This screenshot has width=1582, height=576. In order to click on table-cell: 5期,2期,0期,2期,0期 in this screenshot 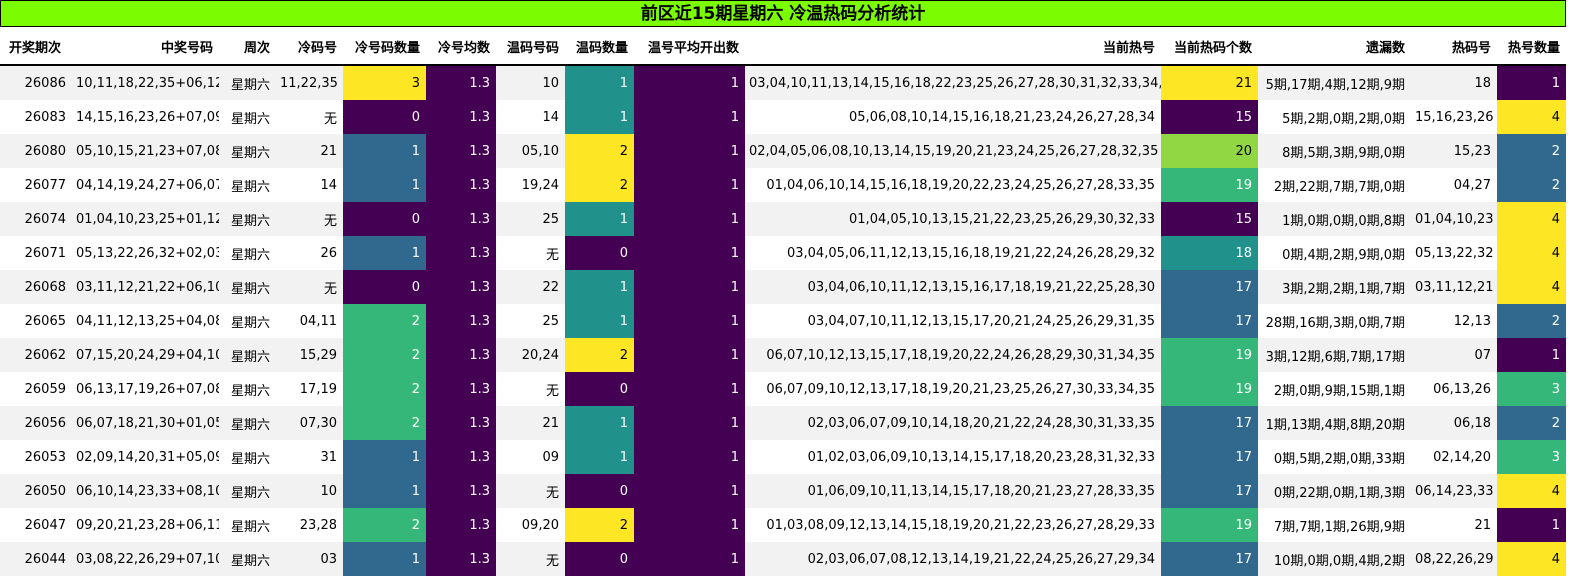, I will do `click(1334, 117)`.